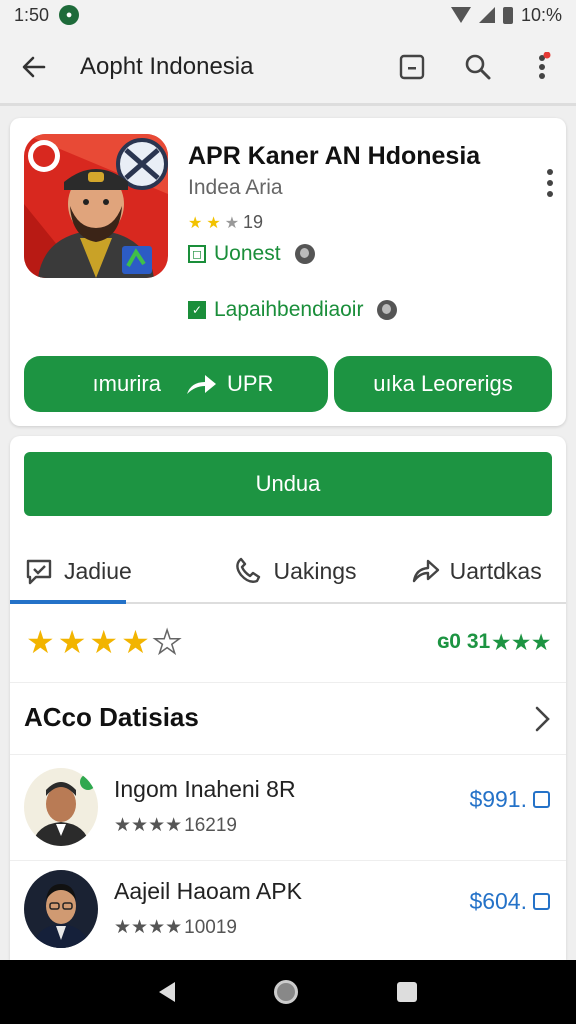  I want to click on item-title: Ingom Inaheni 8R, so click(205, 789).